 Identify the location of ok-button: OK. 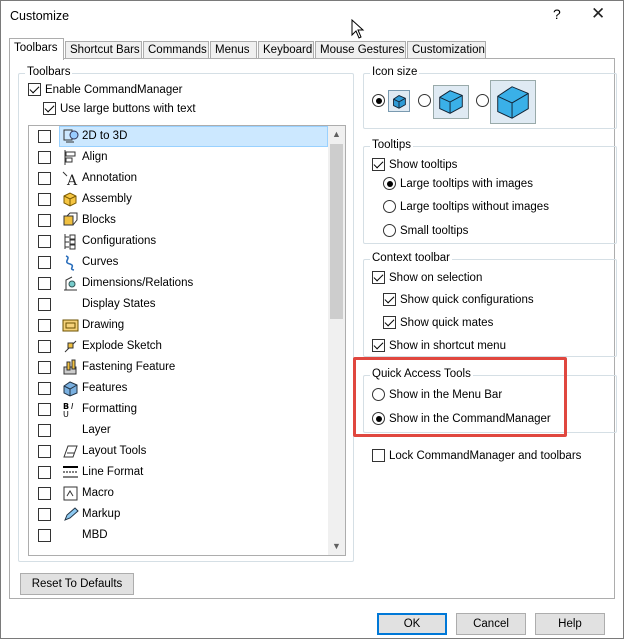
(412, 624).